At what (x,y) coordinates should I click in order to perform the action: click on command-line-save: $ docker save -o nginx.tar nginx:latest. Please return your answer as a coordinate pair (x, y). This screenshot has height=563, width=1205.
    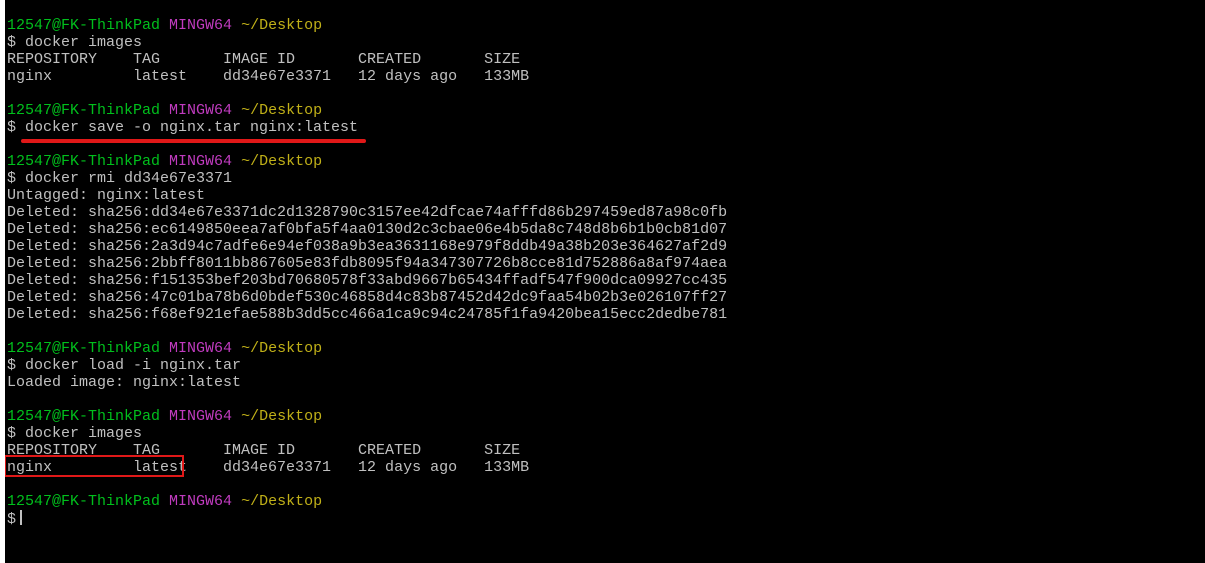
    Looking at the image, I should click on (183, 127).